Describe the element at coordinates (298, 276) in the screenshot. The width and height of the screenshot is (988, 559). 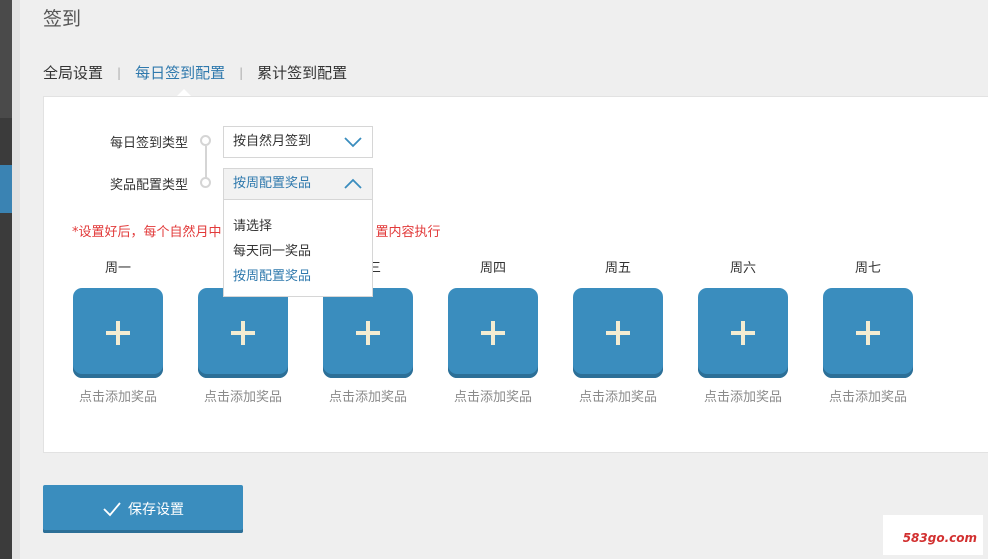
I see `dropdown-option-selected: 按周配置奖品` at that location.